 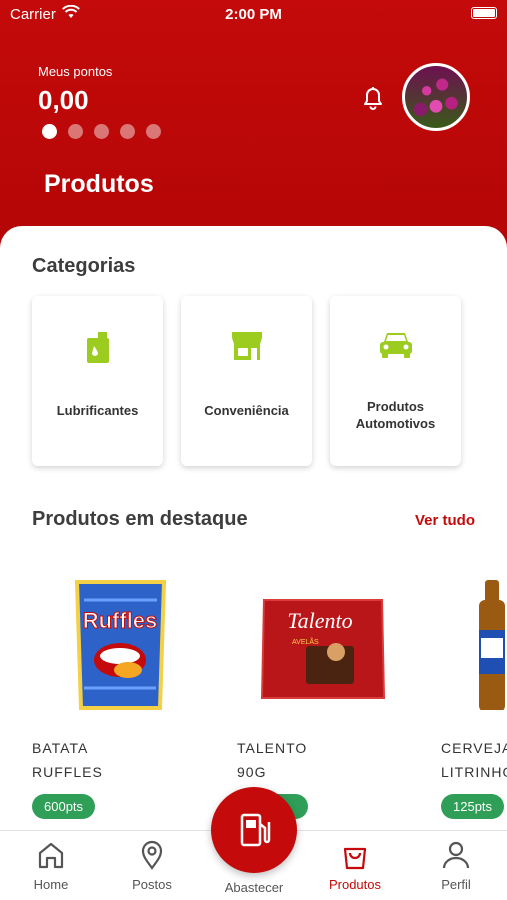 What do you see at coordinates (355, 884) in the screenshot?
I see `nav-produtos-label: Produtos` at bounding box center [355, 884].